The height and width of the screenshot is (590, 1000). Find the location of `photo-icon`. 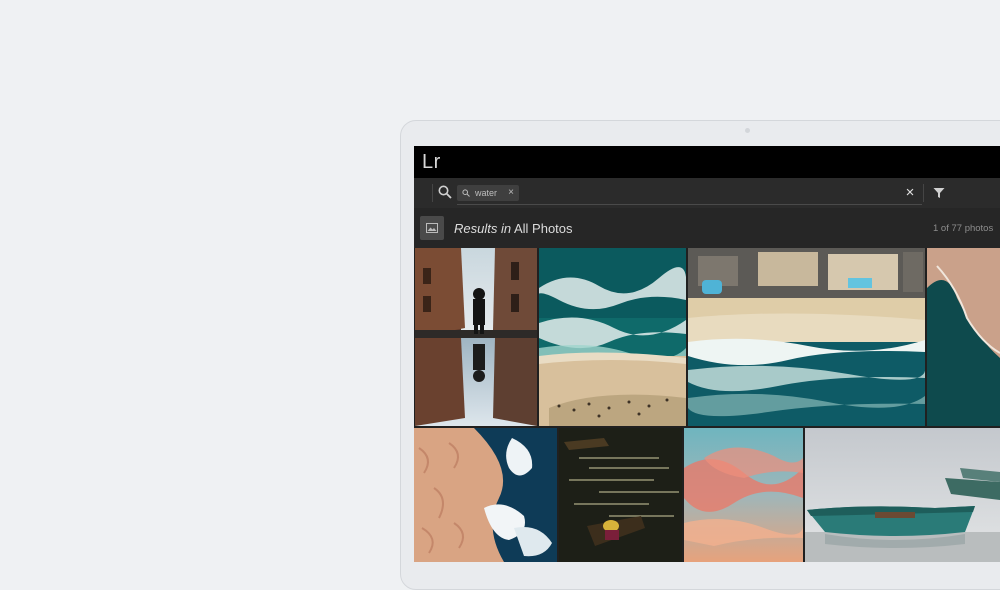

photo-icon is located at coordinates (432, 228).